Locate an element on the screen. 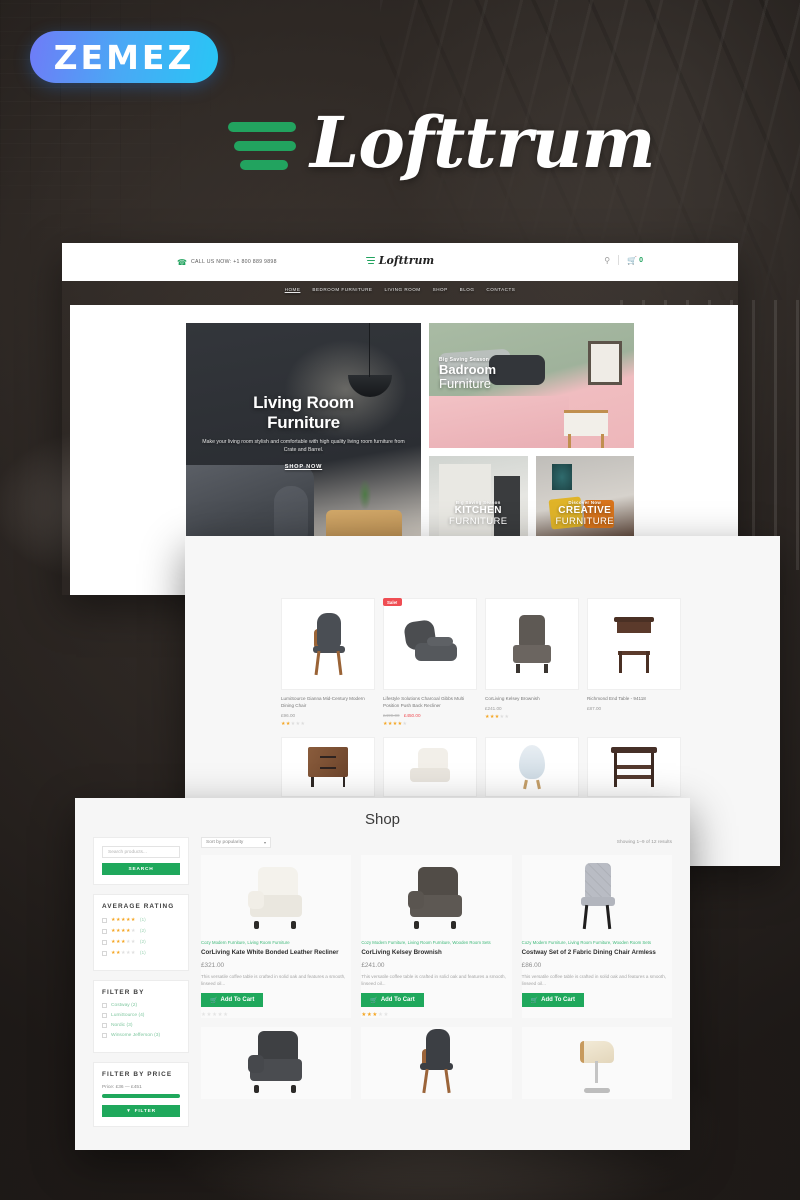 The height and width of the screenshot is (1200, 800). product-card: CorLiving Kelsey Brownish £241.00 ★★★★★ is located at coordinates (532, 662).